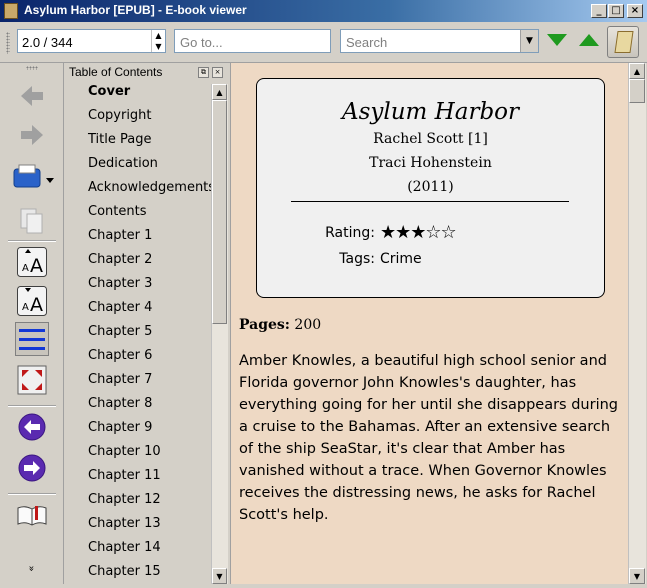 The image size is (647, 588). What do you see at coordinates (350, 233) in the screenshot?
I see `rating-label: Rating:` at bounding box center [350, 233].